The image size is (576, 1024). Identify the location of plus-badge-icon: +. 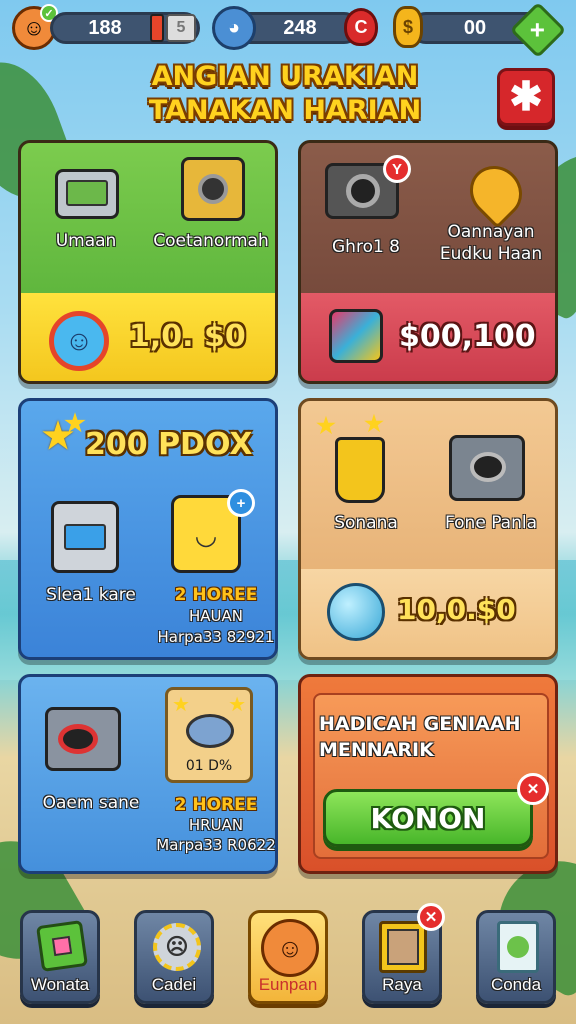
(241, 503).